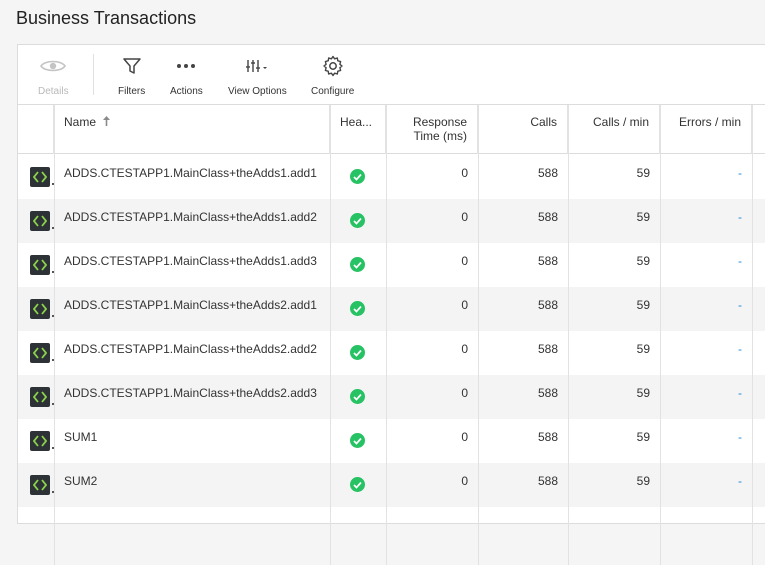  Describe the element at coordinates (93, 74) in the screenshot. I see `toolbar-divider` at that location.